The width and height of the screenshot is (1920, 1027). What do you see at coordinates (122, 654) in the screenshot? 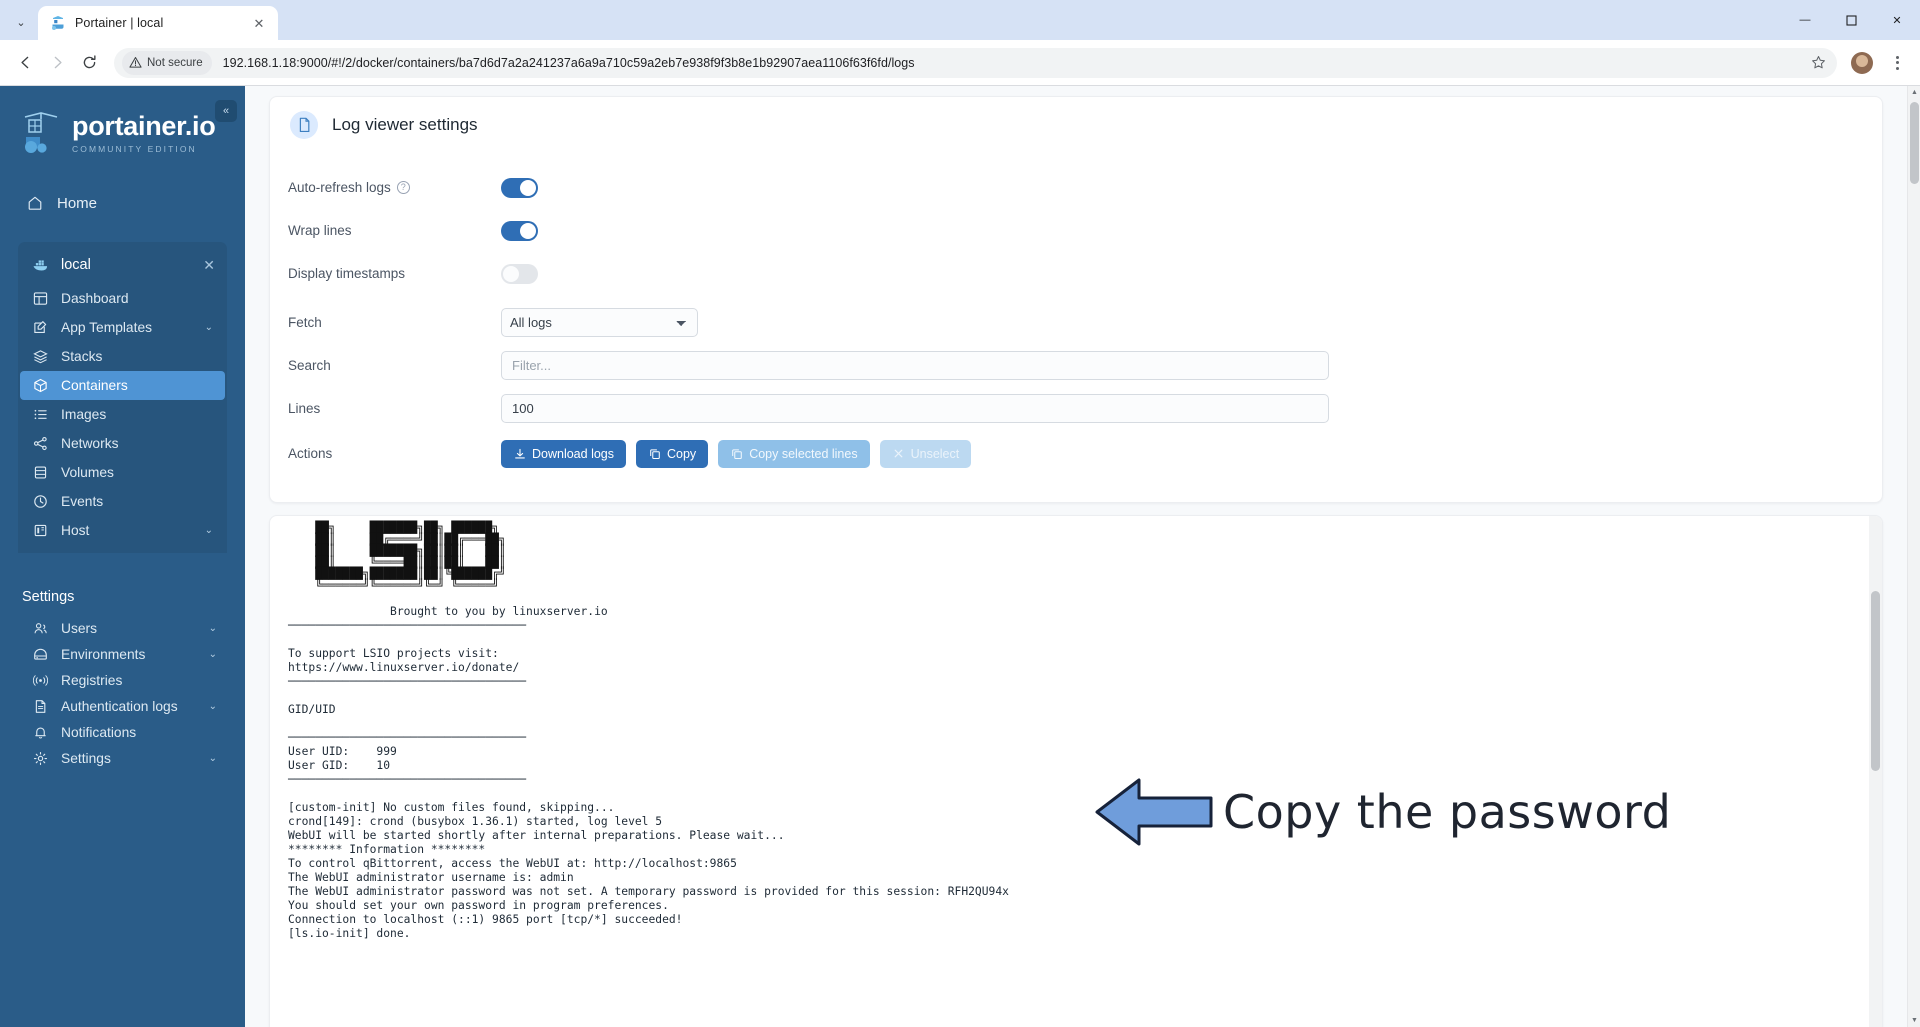
I see `sidebar-item-environments: Environments ⌄` at bounding box center [122, 654].